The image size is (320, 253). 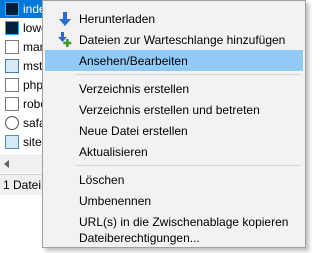 I want to click on safari-file-icon, so click(x=12, y=123).